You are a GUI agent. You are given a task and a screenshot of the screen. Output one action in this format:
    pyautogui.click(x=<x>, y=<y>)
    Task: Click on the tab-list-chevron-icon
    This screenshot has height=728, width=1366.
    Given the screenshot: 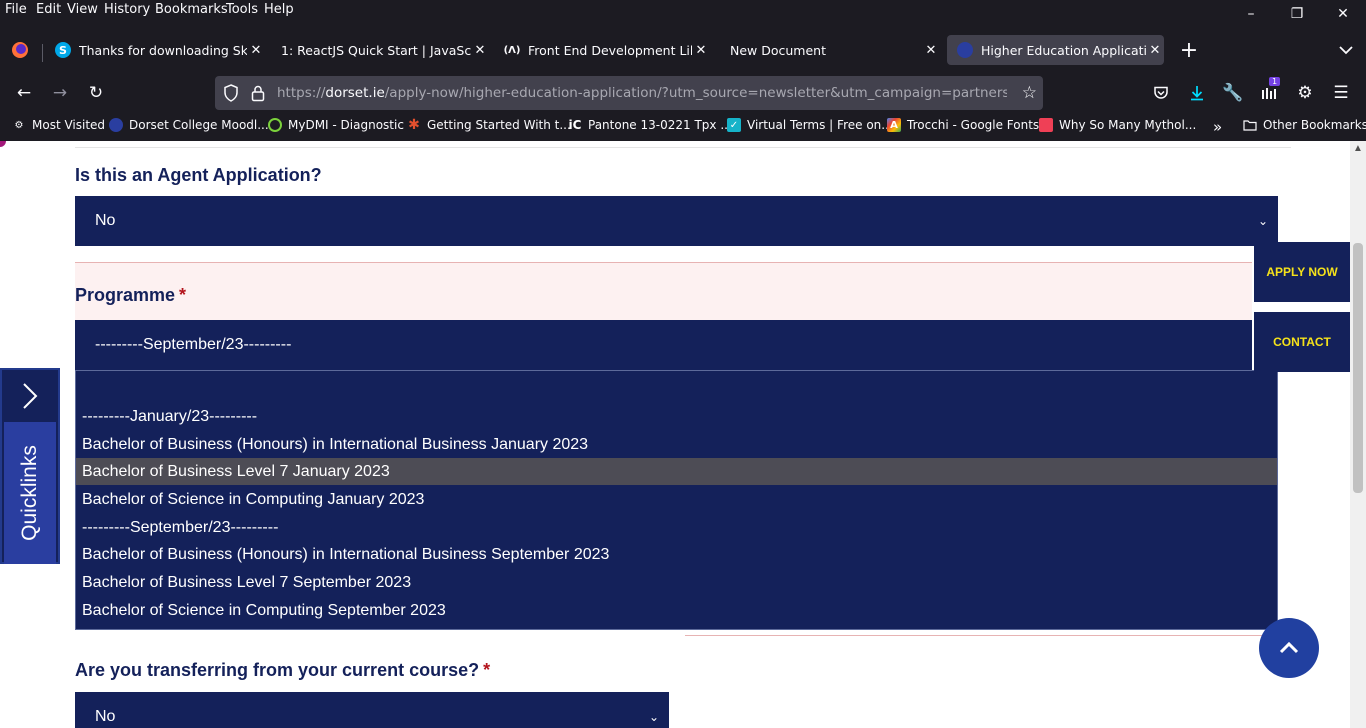 What is the action you would take?
    pyautogui.click(x=1346, y=50)
    